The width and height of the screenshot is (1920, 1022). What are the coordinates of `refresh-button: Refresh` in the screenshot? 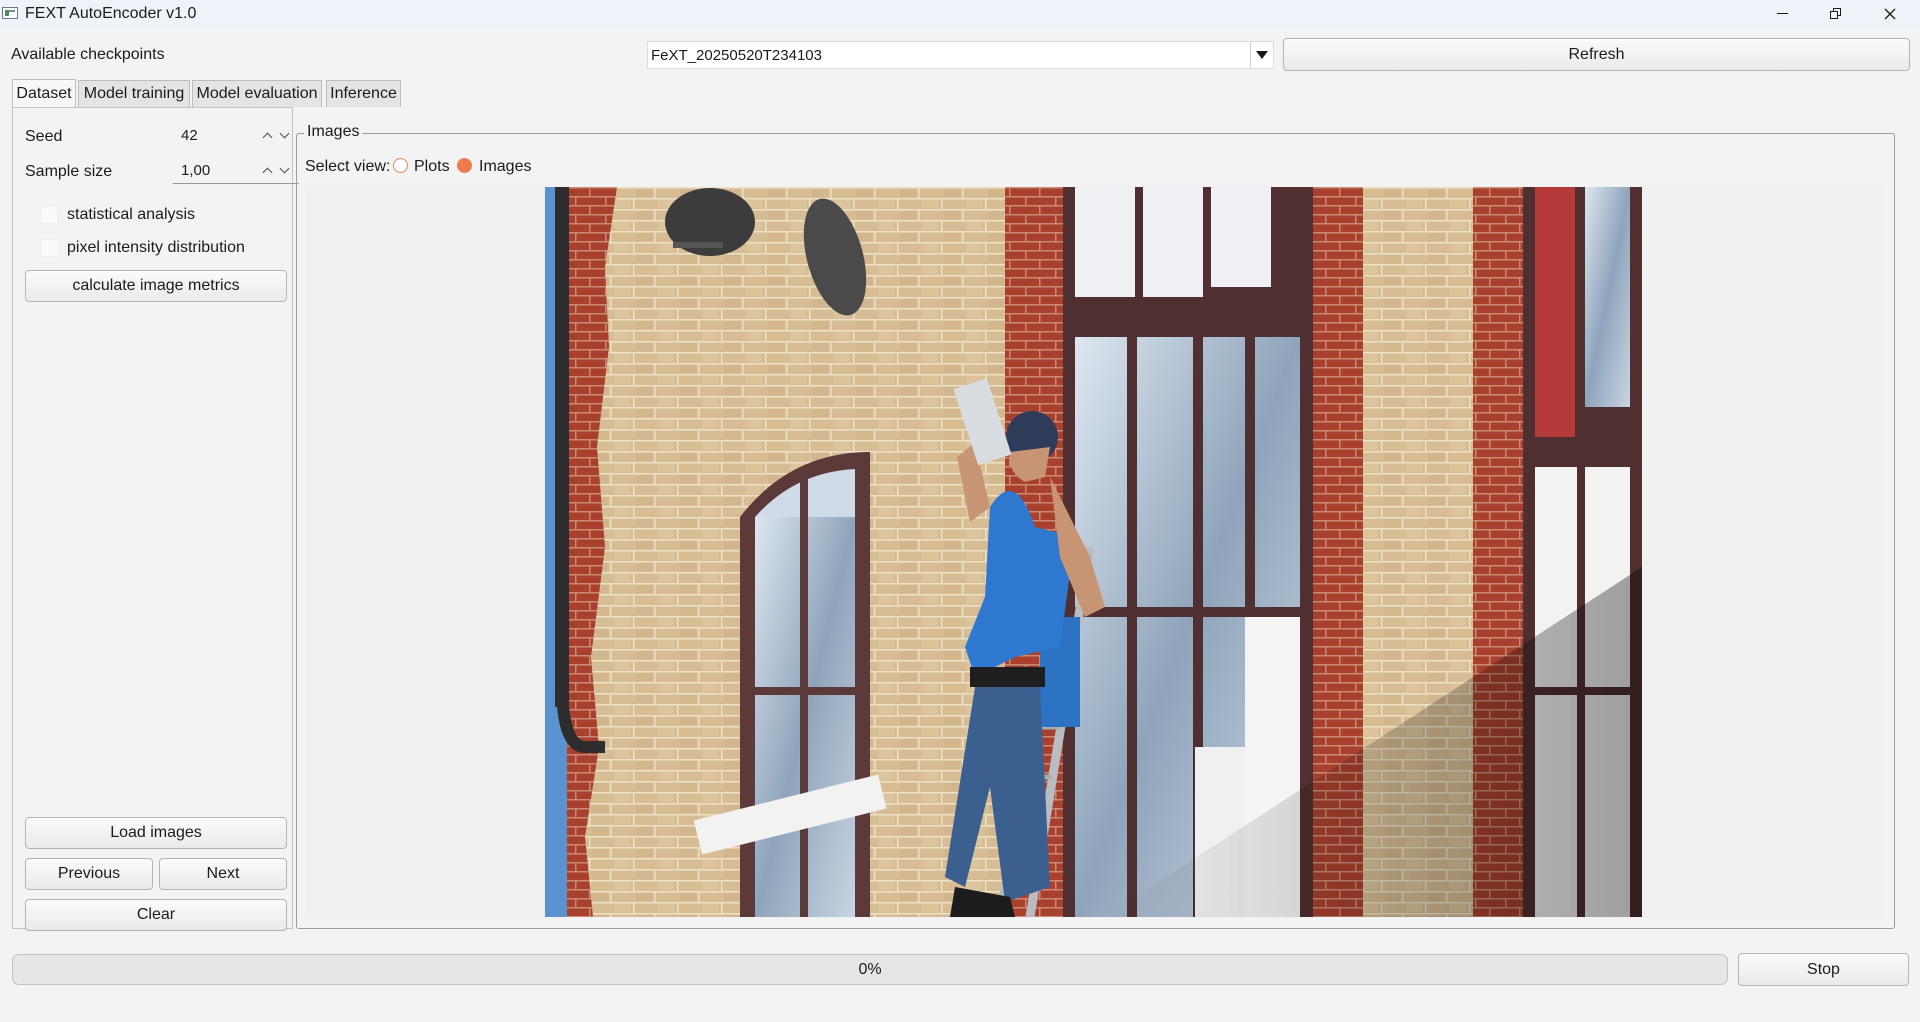 It's located at (1596, 54).